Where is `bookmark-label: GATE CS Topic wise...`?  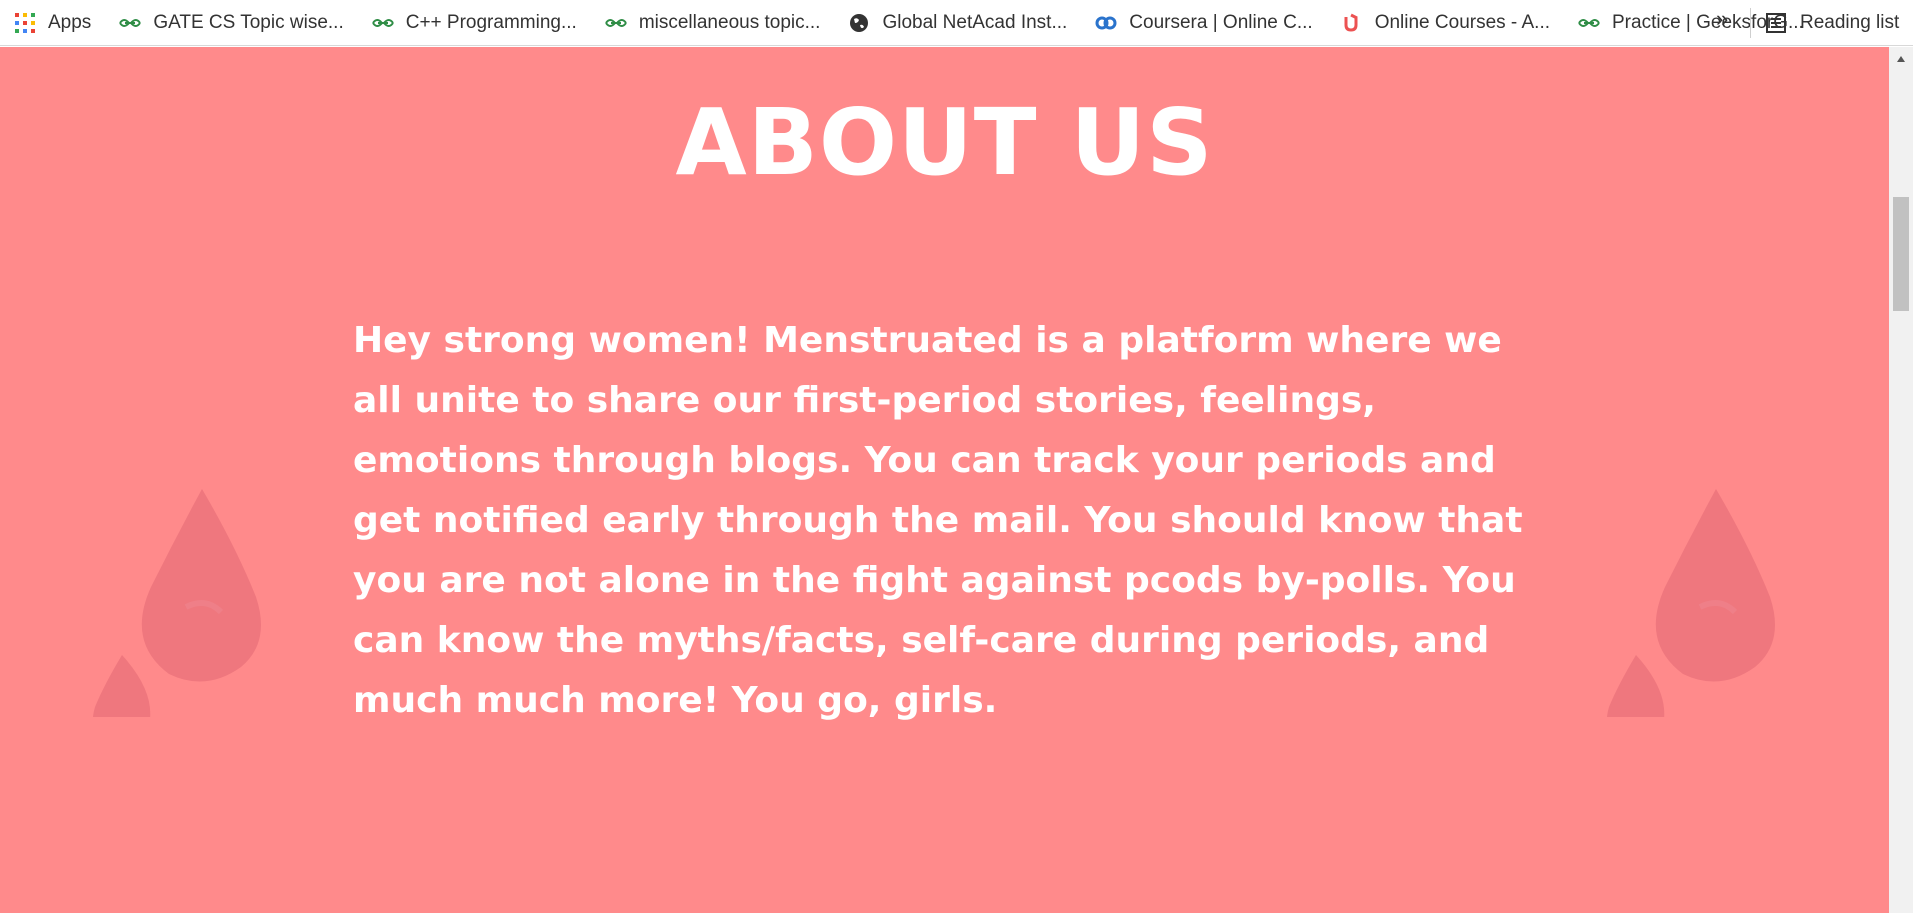
bookmark-label: GATE CS Topic wise... is located at coordinates (248, 22).